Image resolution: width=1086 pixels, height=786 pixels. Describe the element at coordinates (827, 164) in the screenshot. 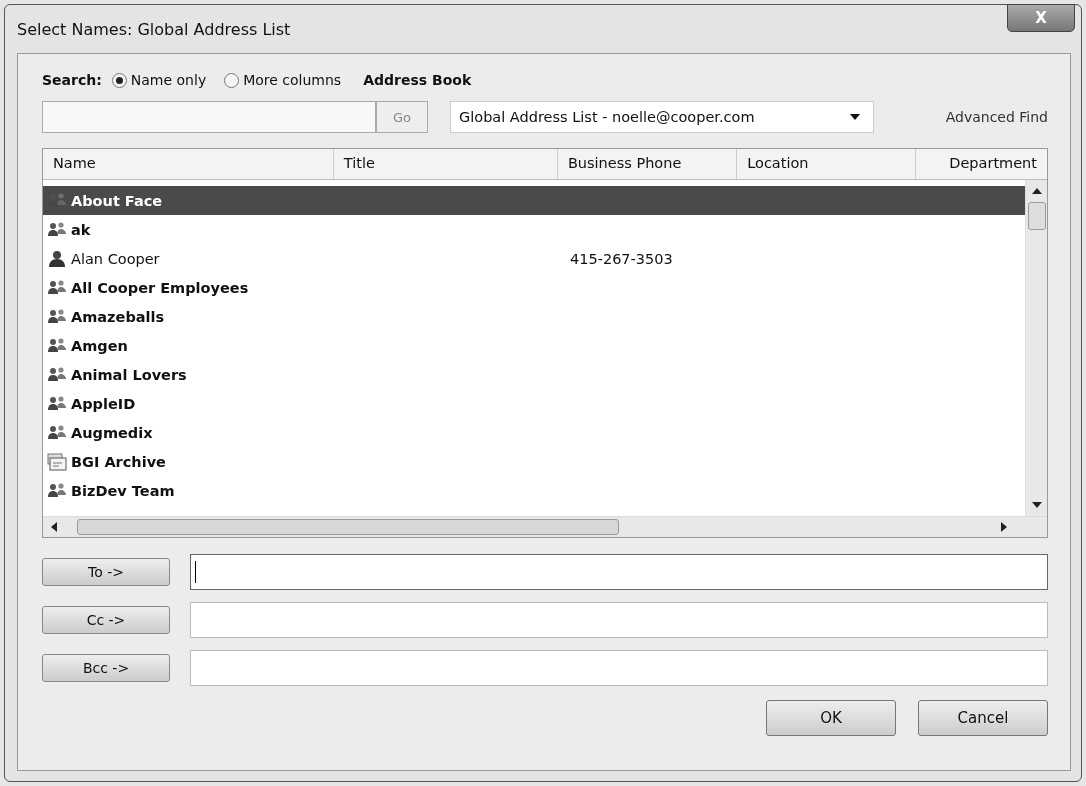

I see `column-header: Location` at that location.